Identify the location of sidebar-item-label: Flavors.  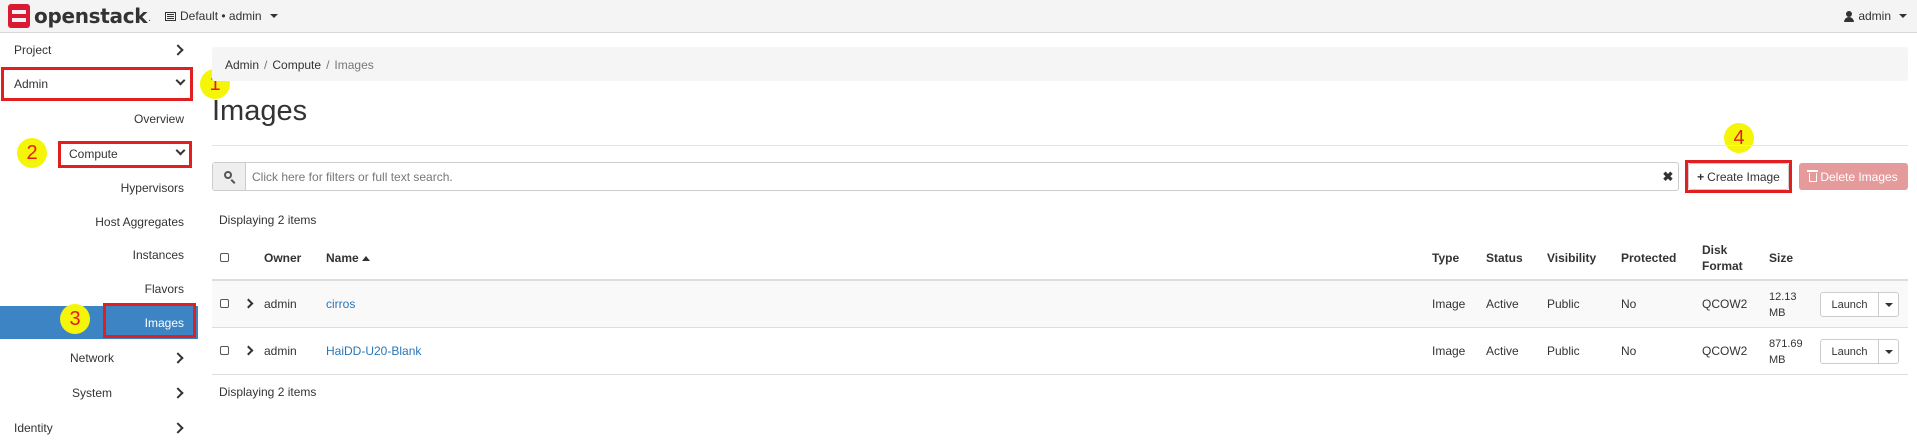
(164, 289).